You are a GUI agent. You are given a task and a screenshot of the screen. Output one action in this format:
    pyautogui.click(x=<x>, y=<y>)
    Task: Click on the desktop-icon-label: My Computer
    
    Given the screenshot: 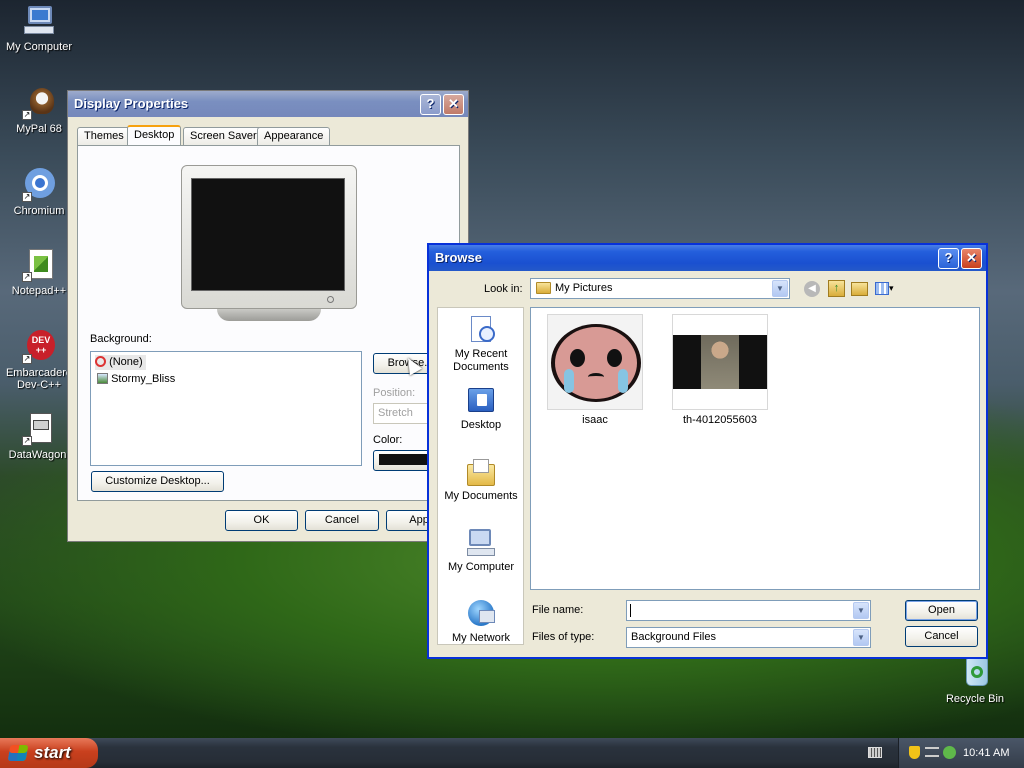 What is the action you would take?
    pyautogui.click(x=39, y=47)
    